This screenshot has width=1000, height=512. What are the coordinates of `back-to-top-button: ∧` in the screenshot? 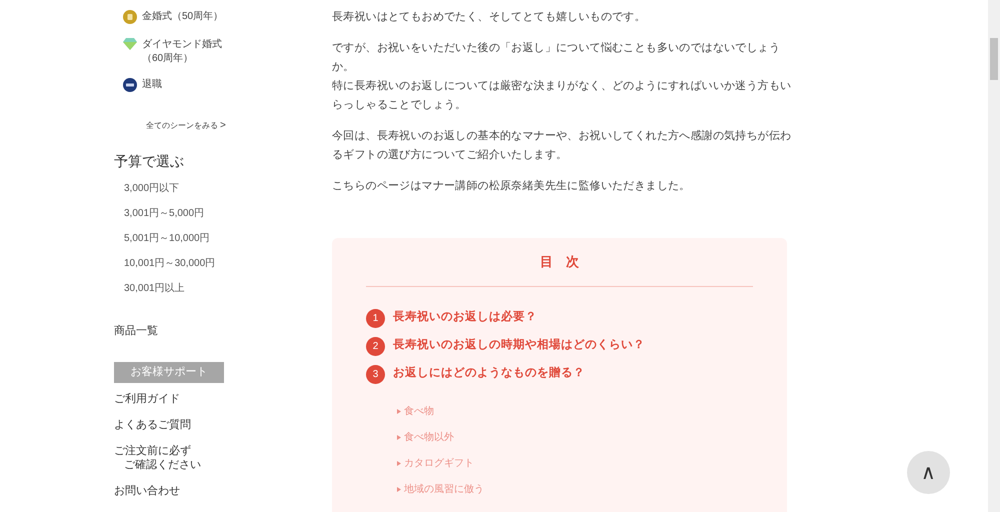 It's located at (928, 472).